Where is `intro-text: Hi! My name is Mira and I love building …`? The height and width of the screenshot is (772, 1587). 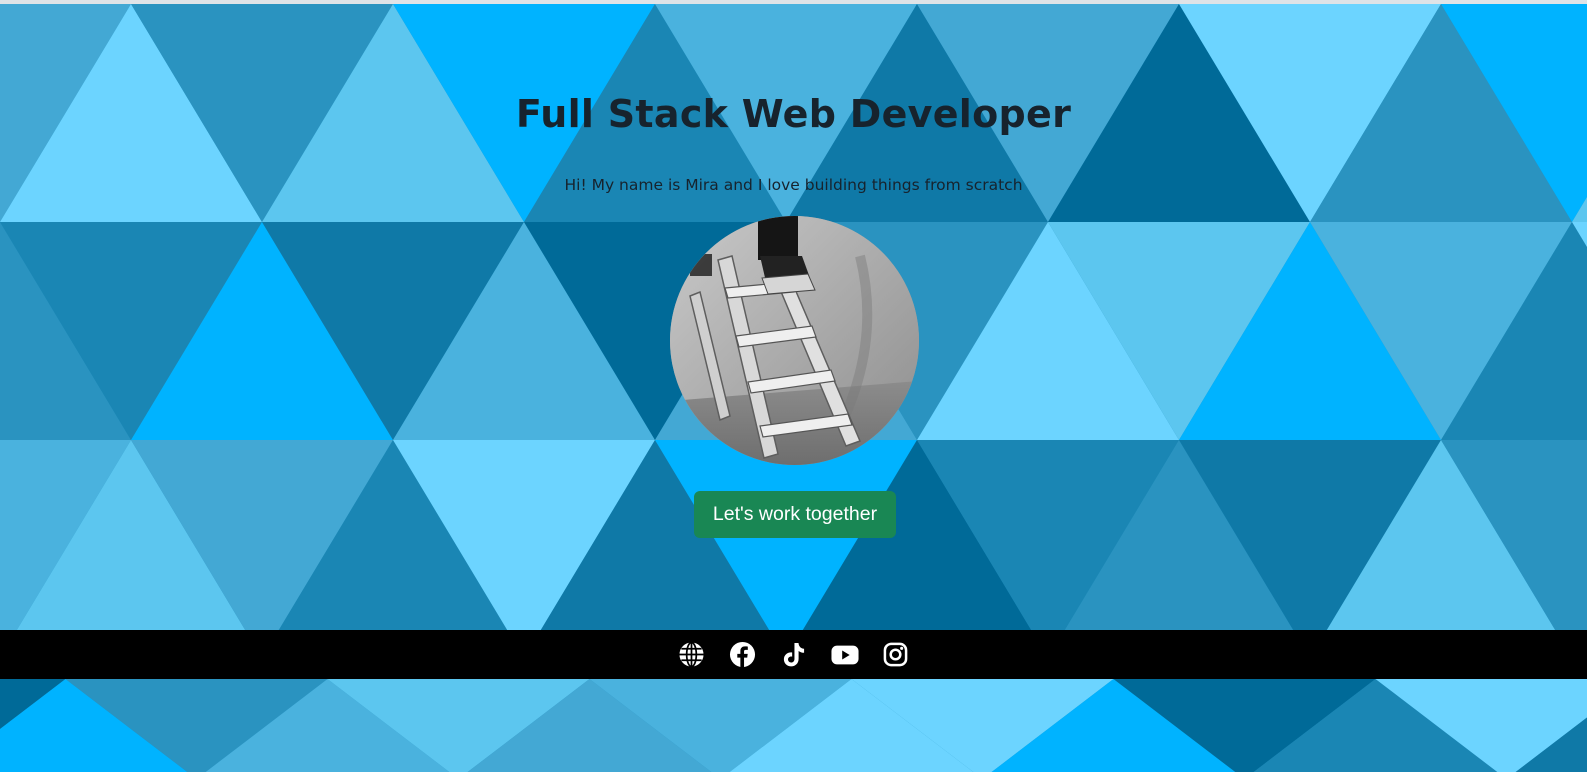 intro-text: Hi! My name is Mira and I love building … is located at coordinates (793, 185).